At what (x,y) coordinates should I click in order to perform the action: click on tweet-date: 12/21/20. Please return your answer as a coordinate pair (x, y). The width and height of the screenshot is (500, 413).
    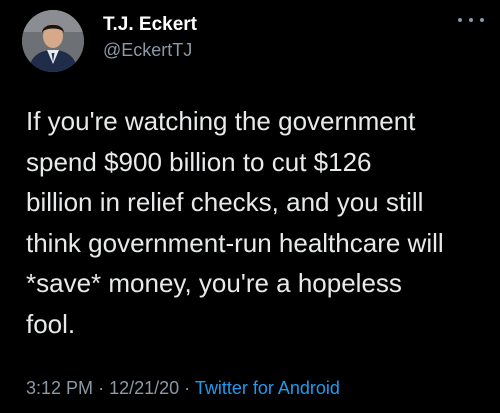
    Looking at the image, I should click on (144, 388).